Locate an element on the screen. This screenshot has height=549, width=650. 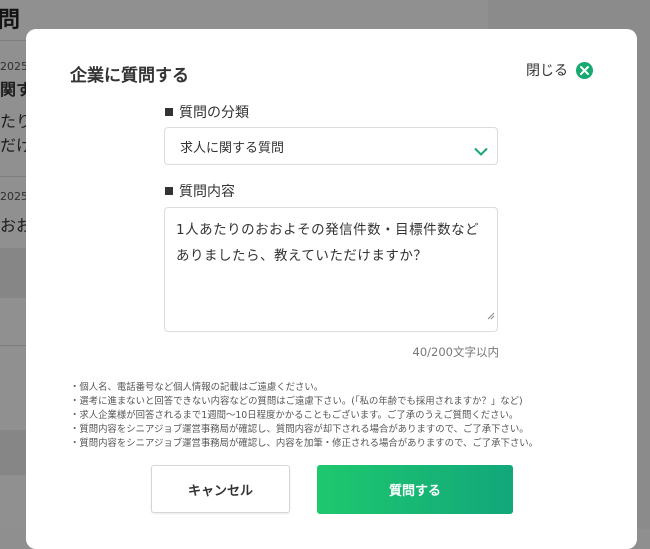
category-label-text: 質問の分類 is located at coordinates (214, 113).